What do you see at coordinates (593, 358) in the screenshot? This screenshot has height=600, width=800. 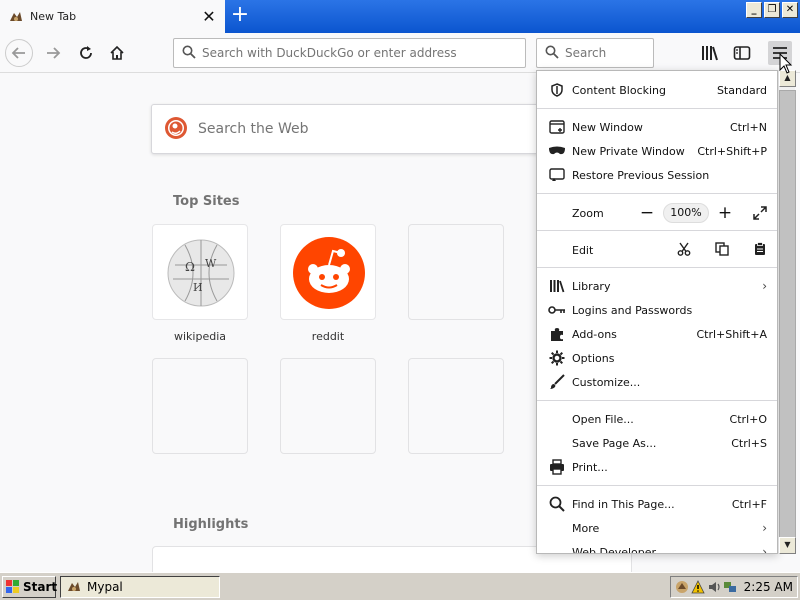 I see `menu-item-label: Options` at bounding box center [593, 358].